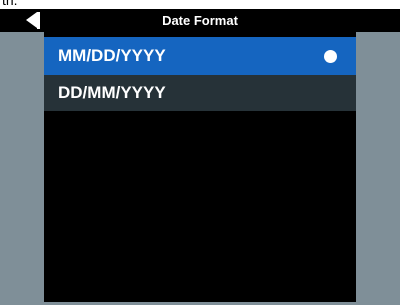 This screenshot has width=400, height=305. What do you see at coordinates (10, 4) in the screenshot?
I see `clipped-page-text: th.` at bounding box center [10, 4].